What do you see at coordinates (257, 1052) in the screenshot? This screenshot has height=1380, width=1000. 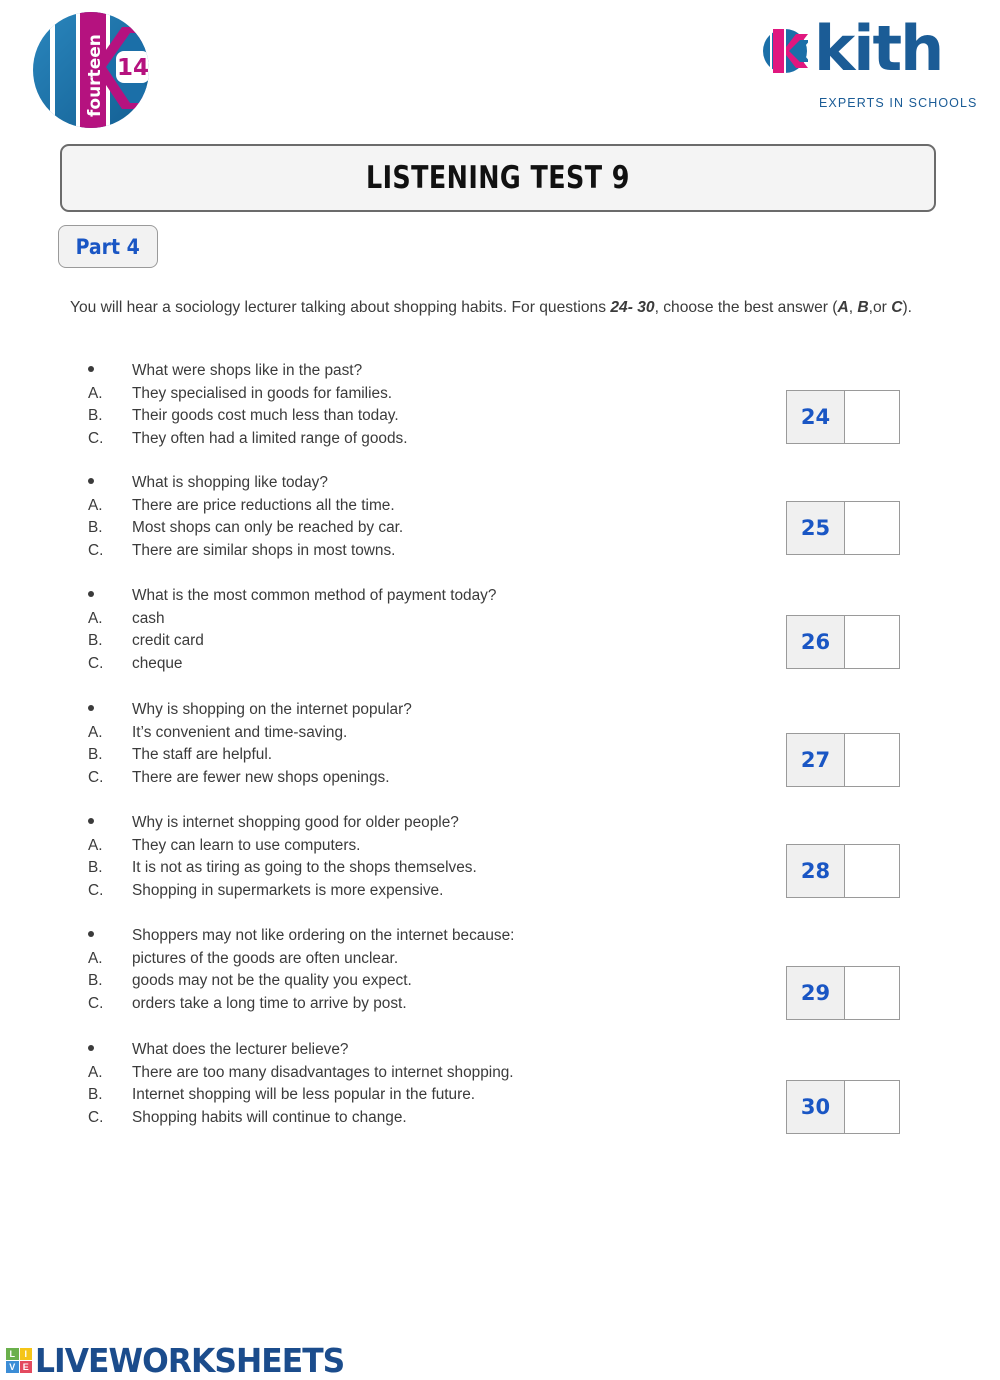 I see `question-prompt-row: What does the lecturer believe?` at bounding box center [257, 1052].